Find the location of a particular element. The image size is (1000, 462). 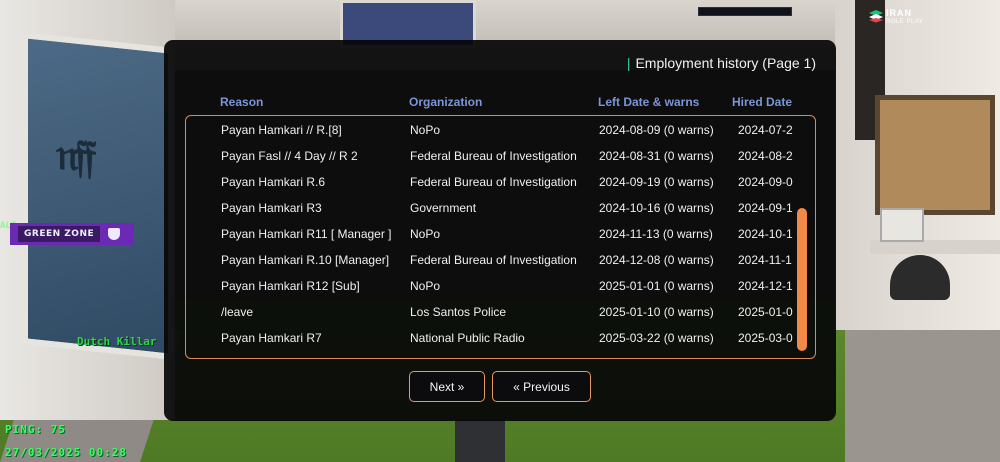

cell-hired-date: 2024-10-1 is located at coordinates (765, 234).